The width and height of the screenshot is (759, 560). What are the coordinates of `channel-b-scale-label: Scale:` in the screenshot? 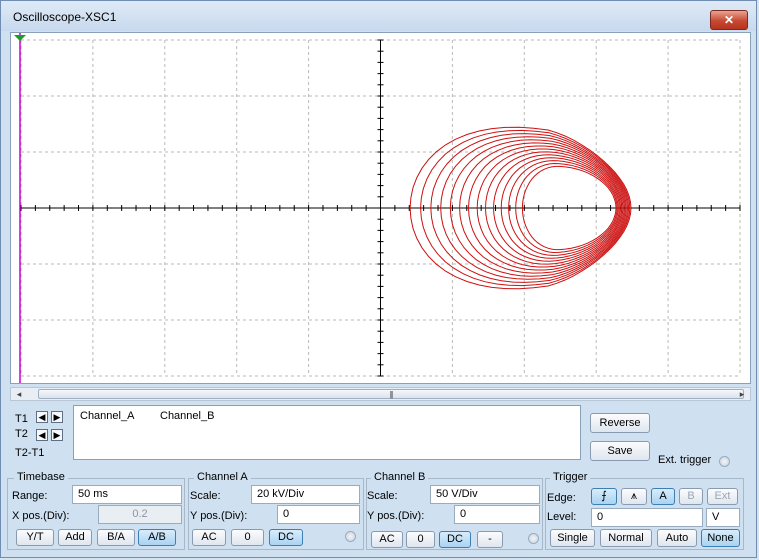 It's located at (382, 496).